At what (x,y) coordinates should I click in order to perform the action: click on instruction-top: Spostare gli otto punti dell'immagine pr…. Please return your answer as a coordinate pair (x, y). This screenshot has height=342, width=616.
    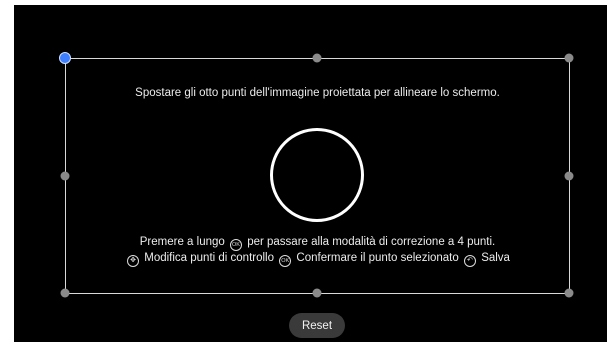
    Looking at the image, I should click on (317, 93).